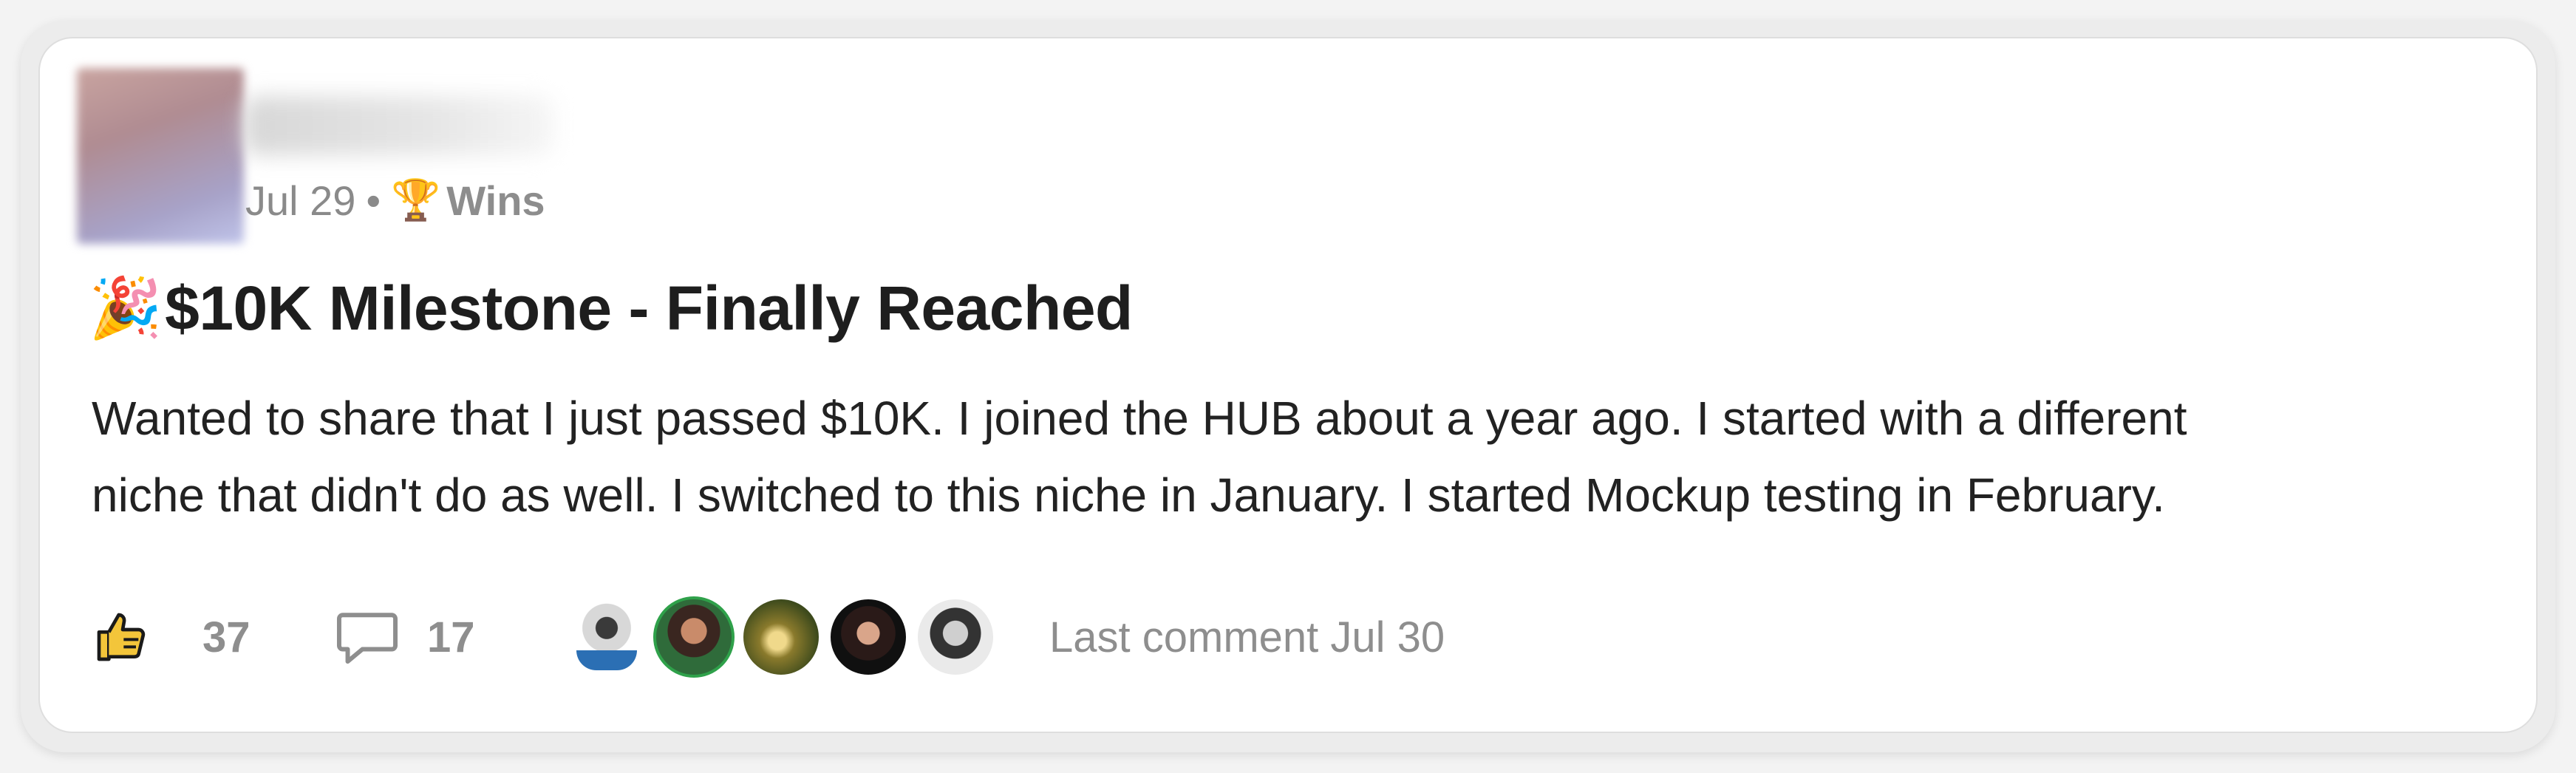 This screenshot has height=773, width=2576. I want to click on post-title: 🎉 $10K Milestone - Finally Reached, so click(611, 308).